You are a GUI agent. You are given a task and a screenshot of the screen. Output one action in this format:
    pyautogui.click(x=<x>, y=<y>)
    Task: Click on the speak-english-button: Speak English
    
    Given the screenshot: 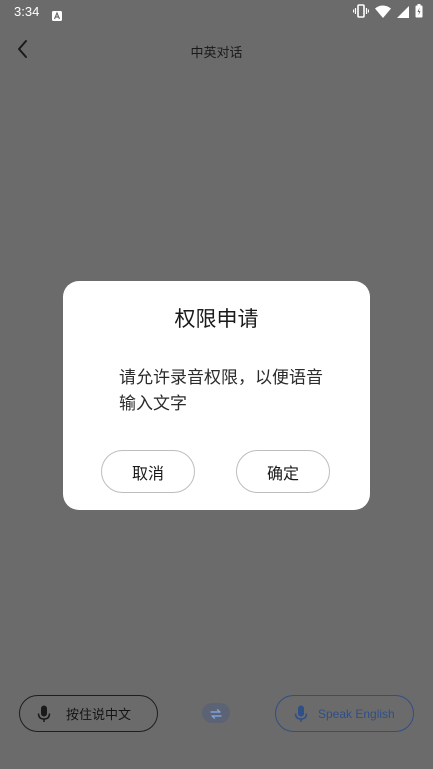 What is the action you would take?
    pyautogui.click(x=344, y=713)
    